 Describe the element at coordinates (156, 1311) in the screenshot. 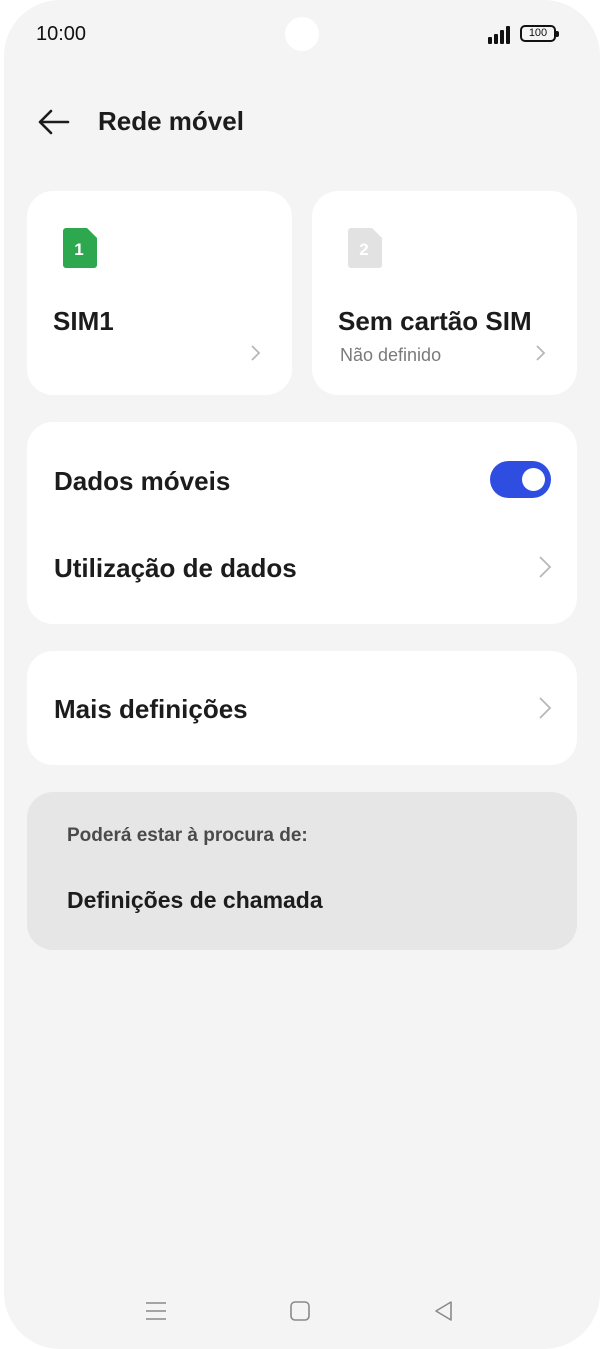

I see `menu-icon` at that location.